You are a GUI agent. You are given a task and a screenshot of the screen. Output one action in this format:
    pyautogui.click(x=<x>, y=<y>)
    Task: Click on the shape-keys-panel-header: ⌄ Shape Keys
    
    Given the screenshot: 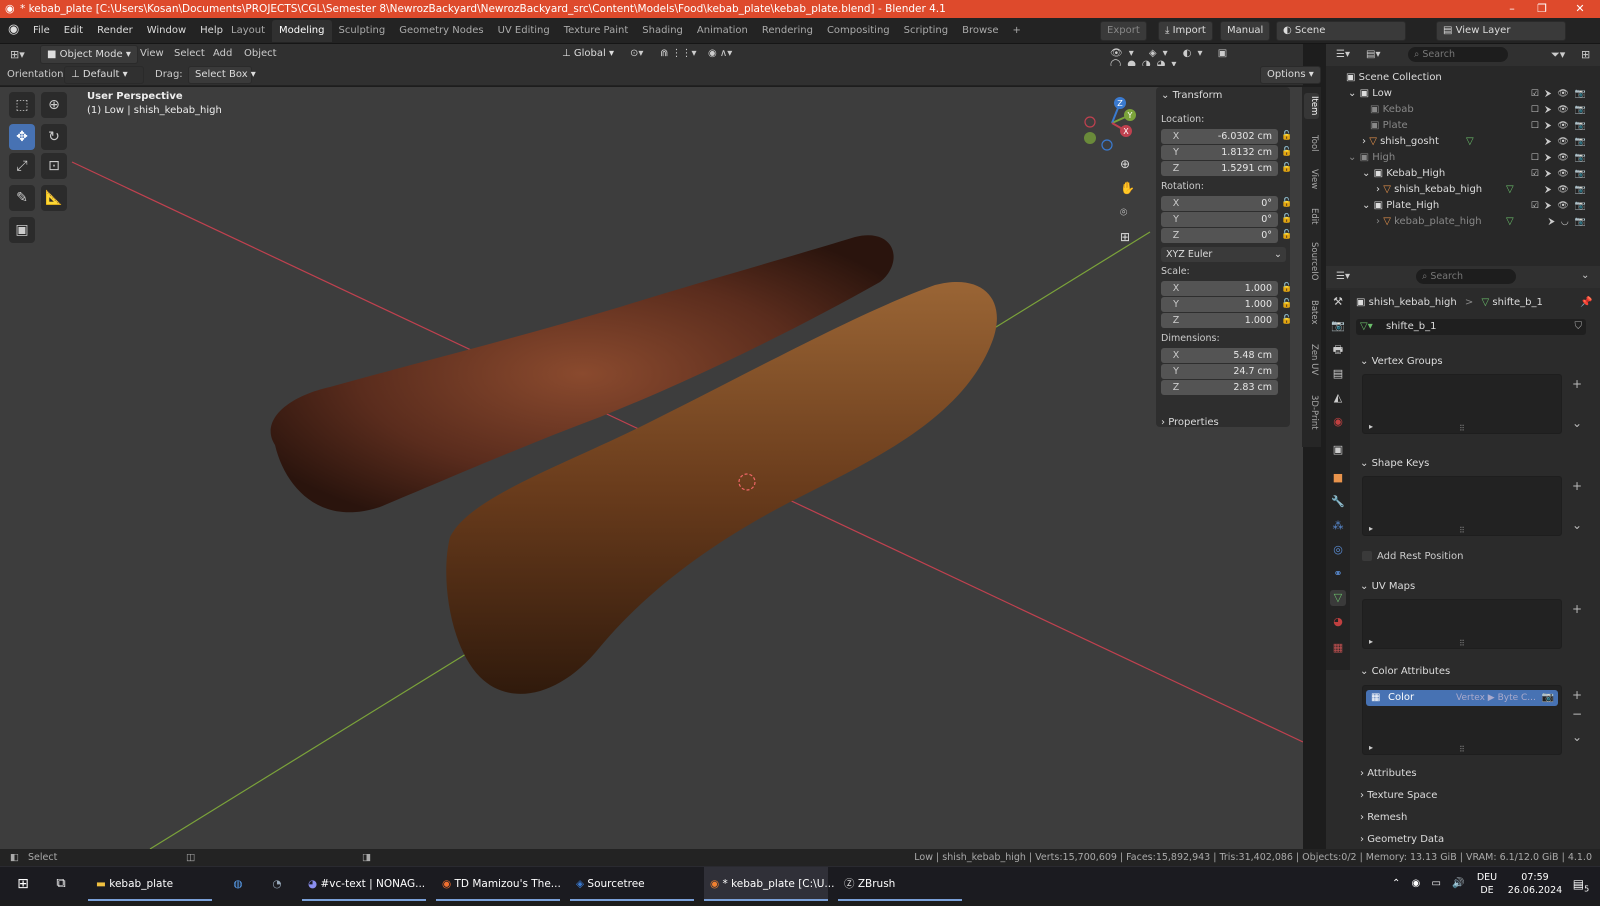 What is the action you would take?
    pyautogui.click(x=1476, y=464)
    